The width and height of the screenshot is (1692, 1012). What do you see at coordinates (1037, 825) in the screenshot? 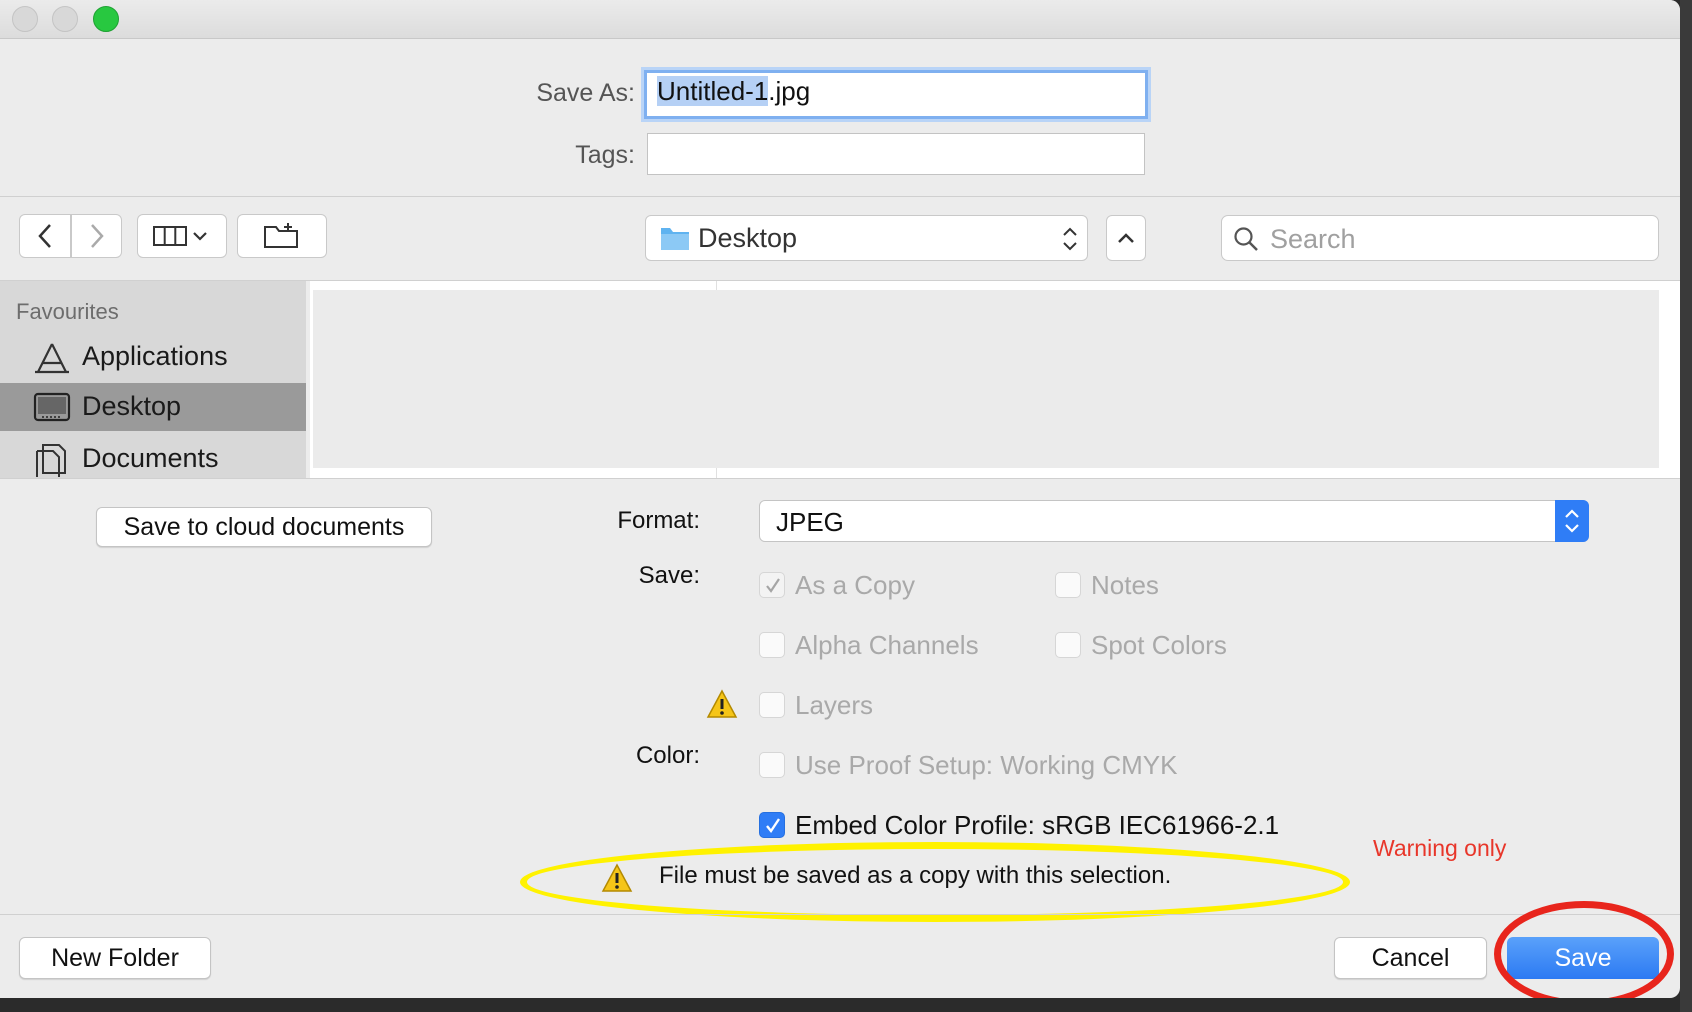
I see `embed-color-profile-label: Embed Color Profile: sRGB IEC61966-2.1` at bounding box center [1037, 825].